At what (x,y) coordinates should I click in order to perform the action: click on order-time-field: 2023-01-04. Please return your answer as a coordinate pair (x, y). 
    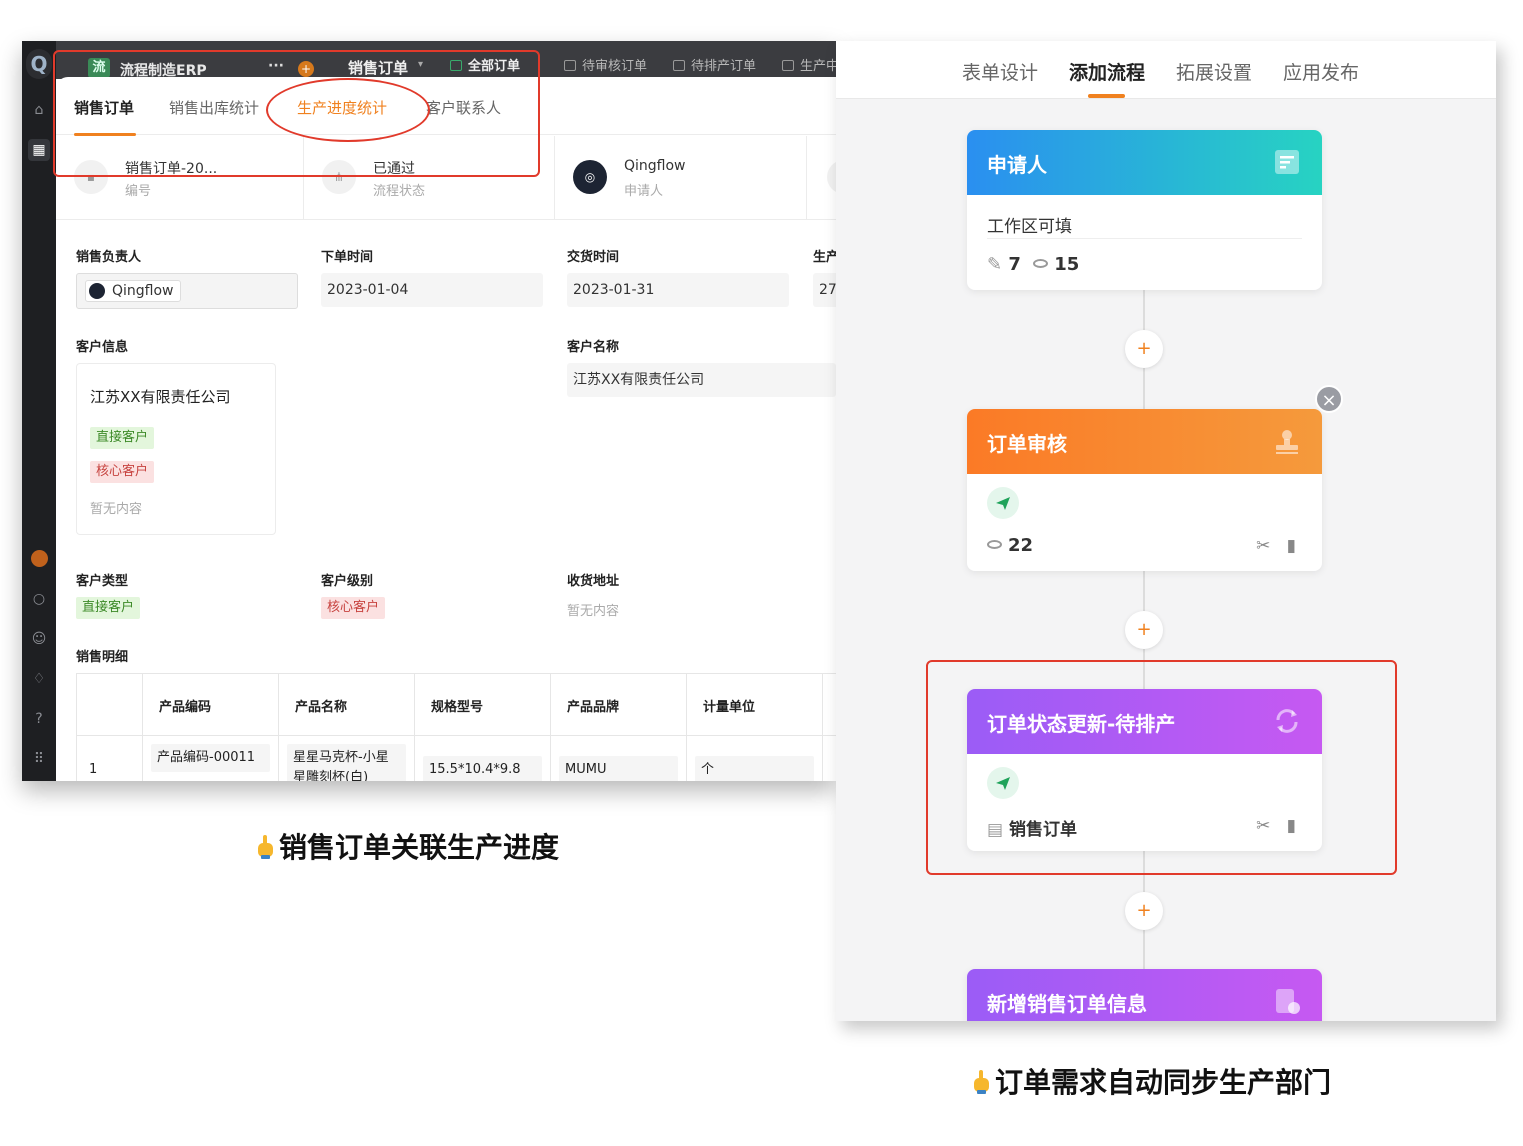
    Looking at the image, I should click on (432, 290).